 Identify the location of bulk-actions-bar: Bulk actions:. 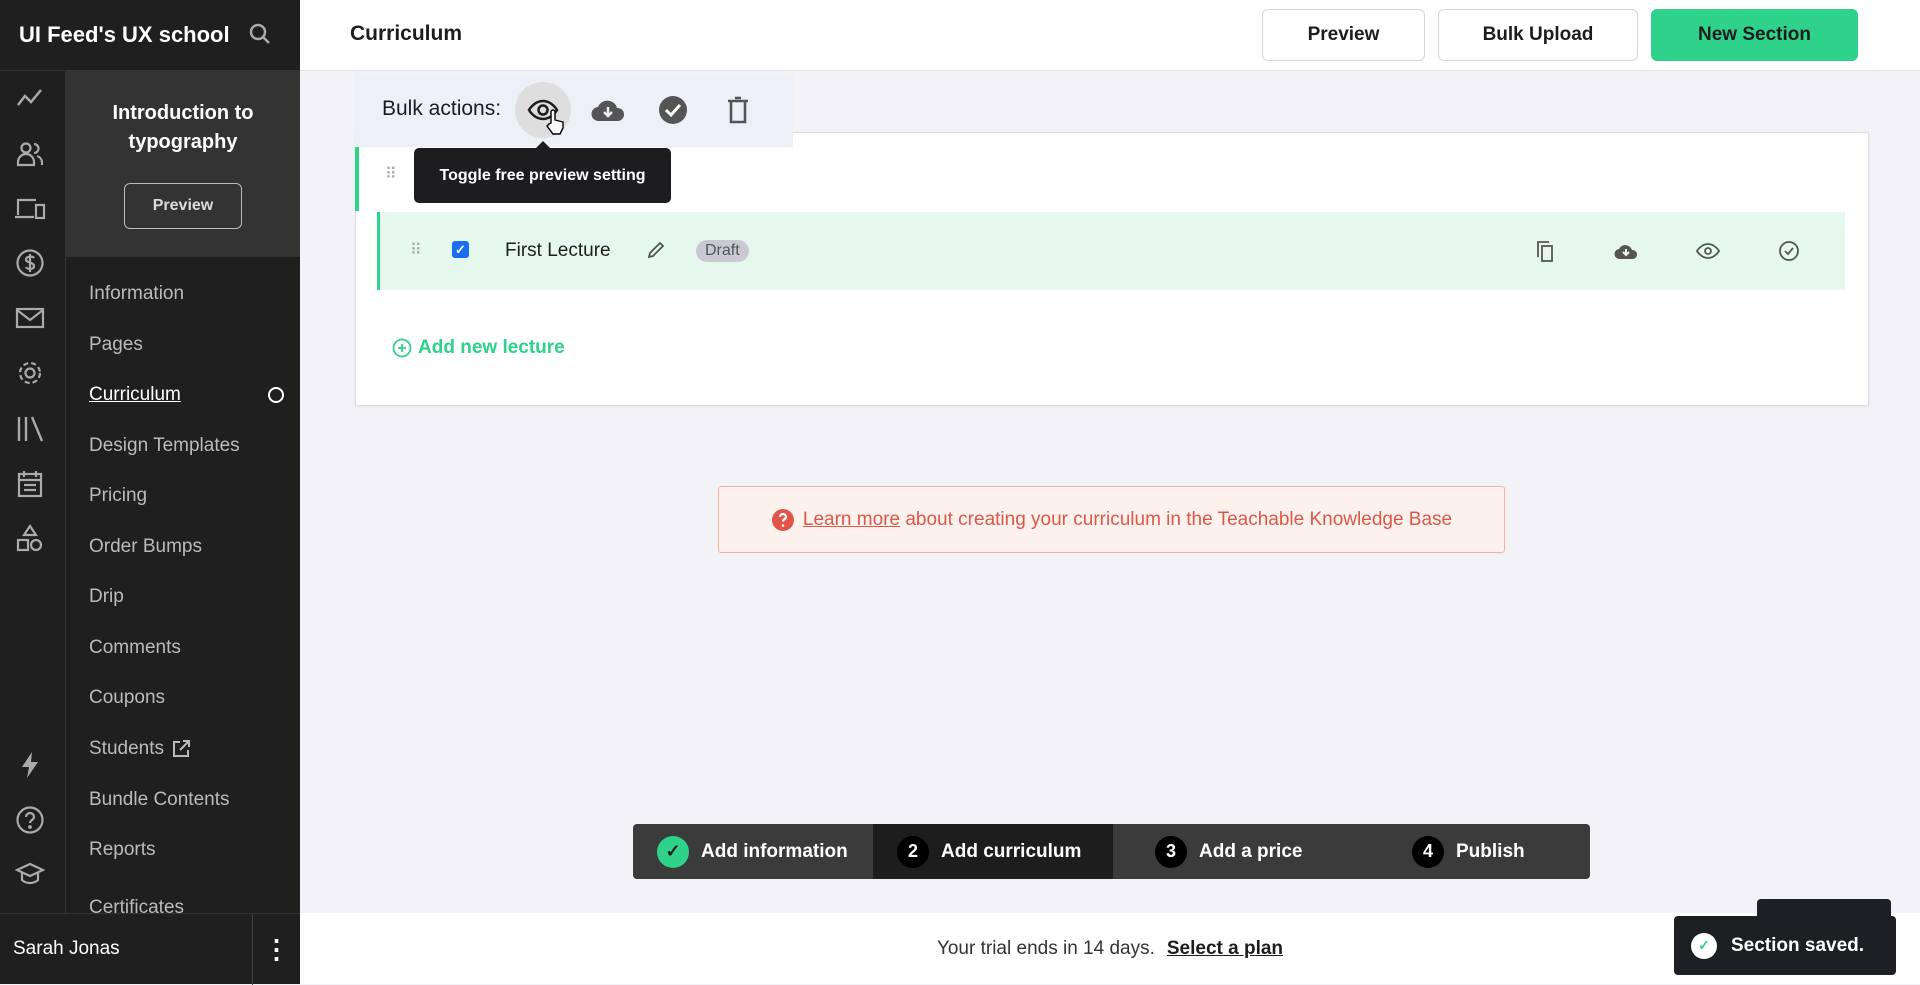
(574, 110).